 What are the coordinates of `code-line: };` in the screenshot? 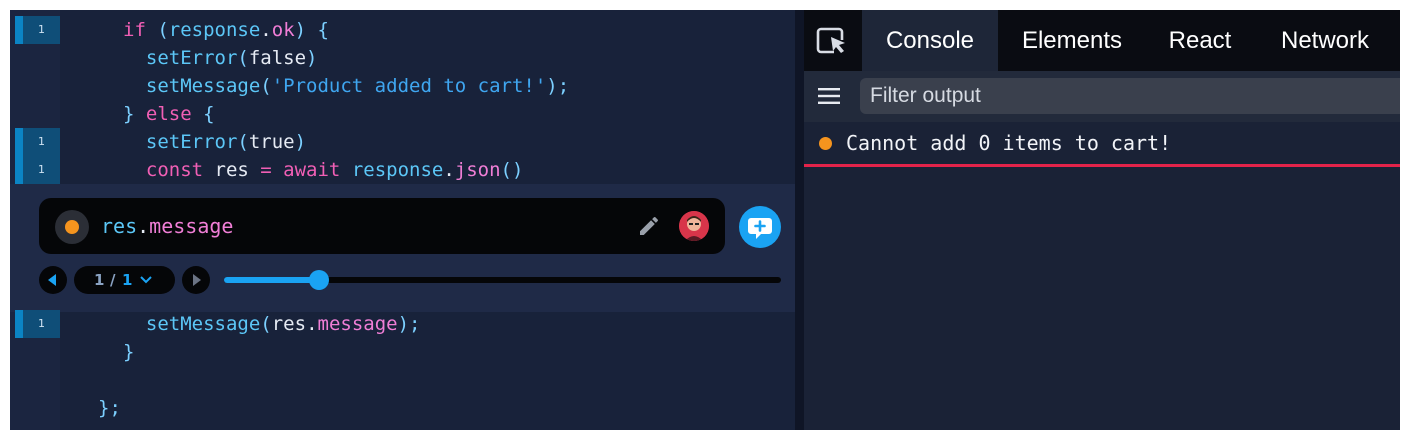 It's located at (402, 408).